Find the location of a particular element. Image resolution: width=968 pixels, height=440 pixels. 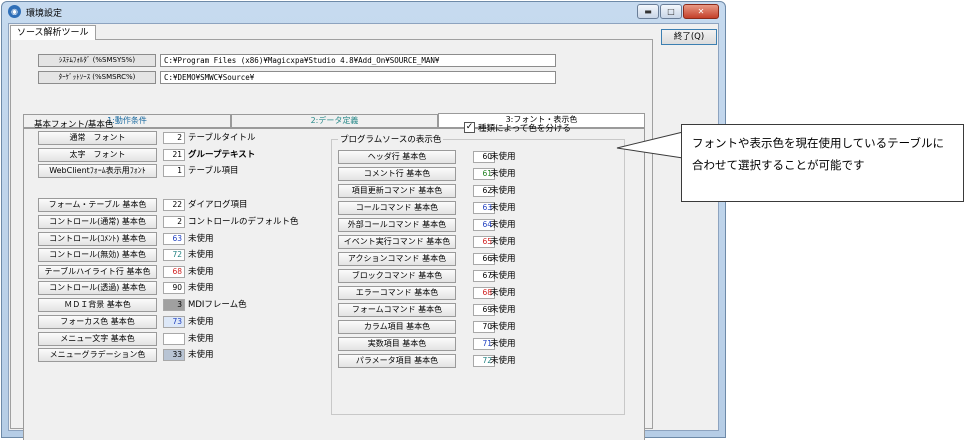

system-folder-button: ｼｽﾃﾑﾌｫﾙﾀﾞ (%SMSYS%) is located at coordinates (97, 60).